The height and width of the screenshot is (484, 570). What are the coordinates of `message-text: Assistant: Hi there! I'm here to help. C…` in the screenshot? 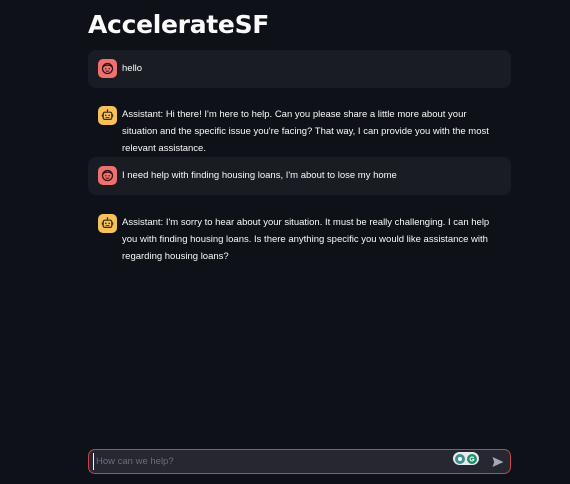 It's located at (305, 131).